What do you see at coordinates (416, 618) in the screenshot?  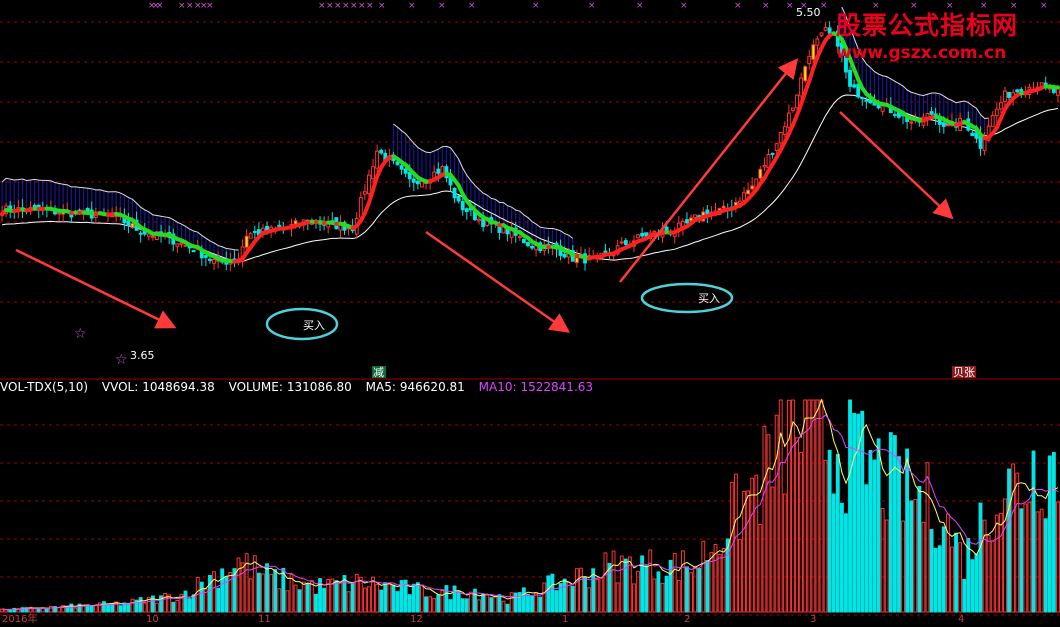 I see `date-label-3: 12` at bounding box center [416, 618].